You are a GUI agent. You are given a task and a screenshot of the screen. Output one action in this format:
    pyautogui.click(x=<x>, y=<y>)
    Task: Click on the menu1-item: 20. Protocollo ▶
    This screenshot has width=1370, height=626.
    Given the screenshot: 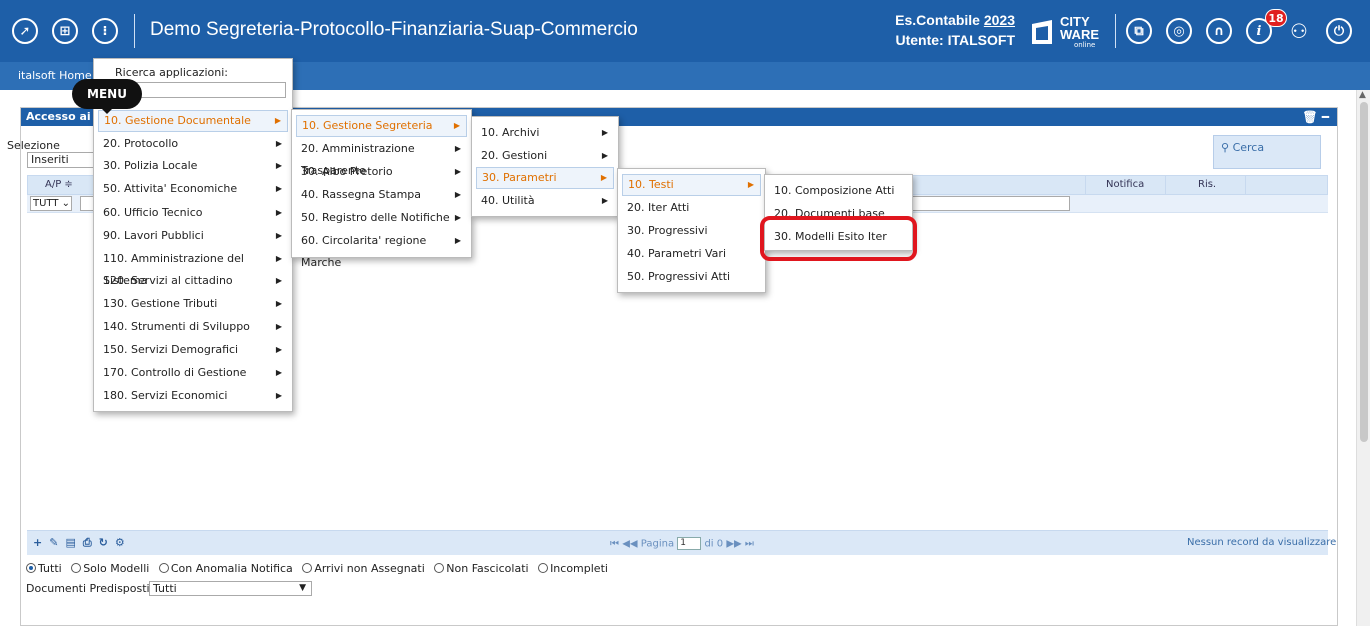 What is the action you would take?
    pyautogui.click(x=193, y=144)
    